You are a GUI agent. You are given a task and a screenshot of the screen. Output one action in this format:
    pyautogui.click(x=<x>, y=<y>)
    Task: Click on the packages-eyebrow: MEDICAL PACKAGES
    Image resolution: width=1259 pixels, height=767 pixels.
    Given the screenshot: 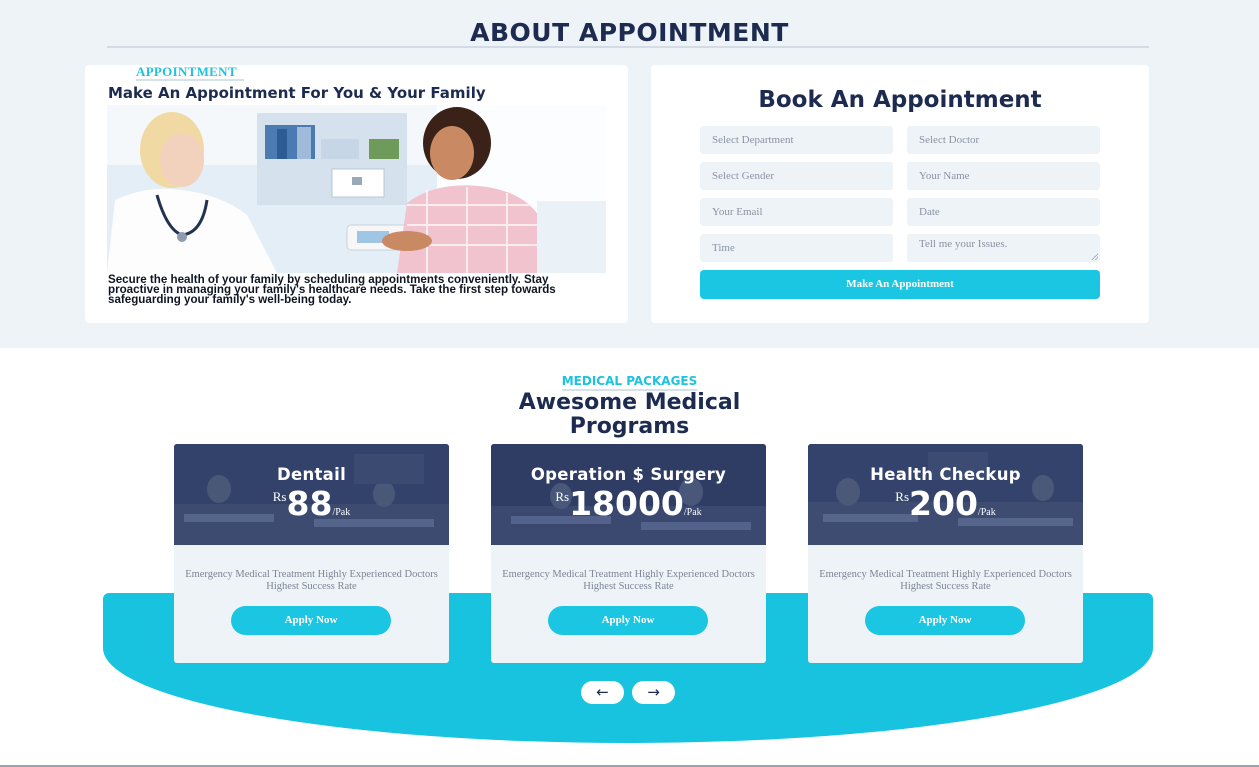 What is the action you would take?
    pyautogui.click(x=629, y=382)
    